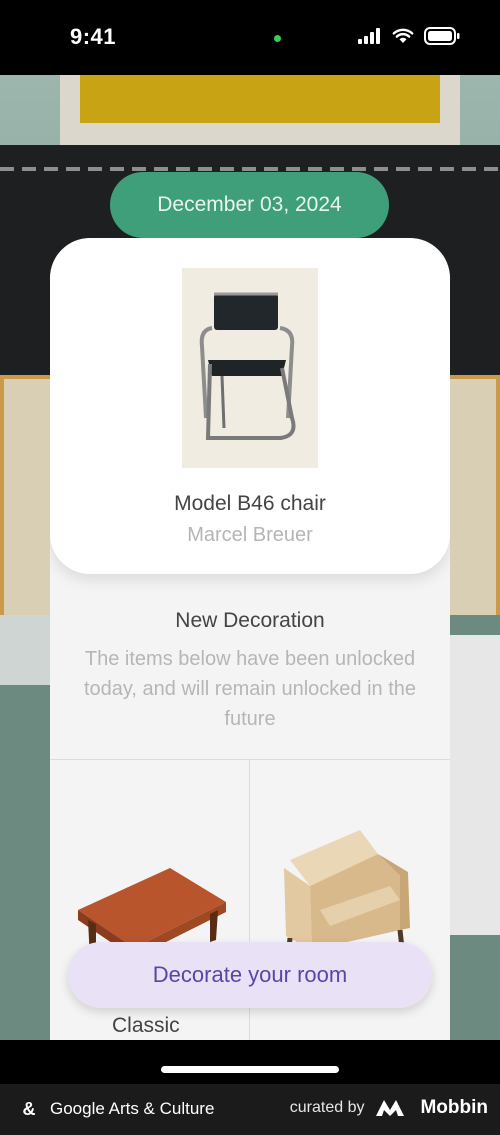  Describe the element at coordinates (250, 169) in the screenshot. I see `scene-cabinet-stitching` at that location.